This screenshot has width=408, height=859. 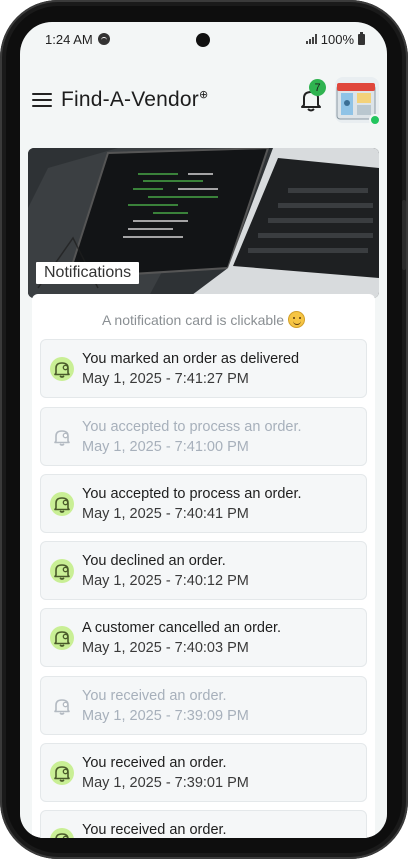 I want to click on notification-timestamp: May 1, 2025 - 7:40:41 PM, so click(x=165, y=514).